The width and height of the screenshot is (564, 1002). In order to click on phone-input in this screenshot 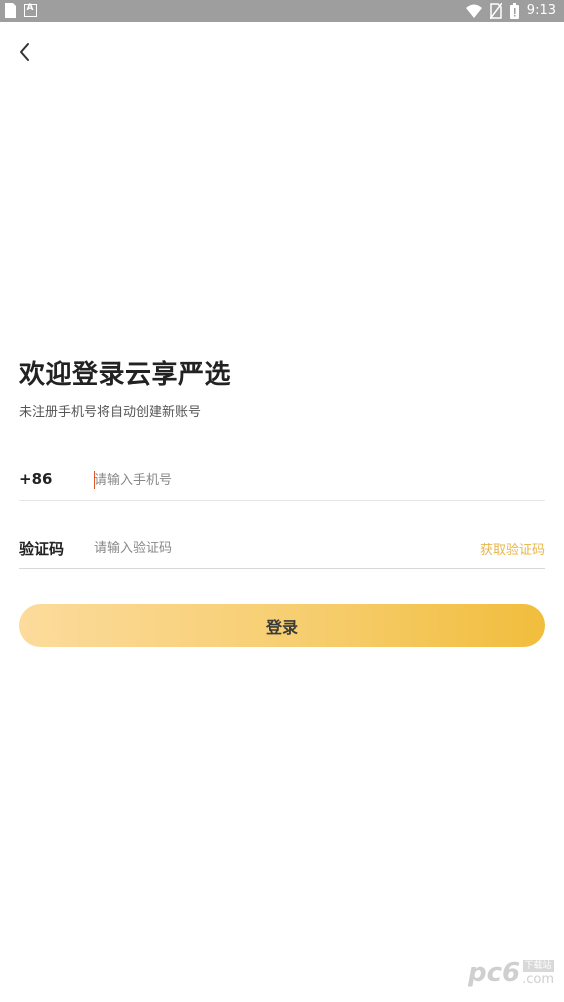, I will do `click(274, 480)`.